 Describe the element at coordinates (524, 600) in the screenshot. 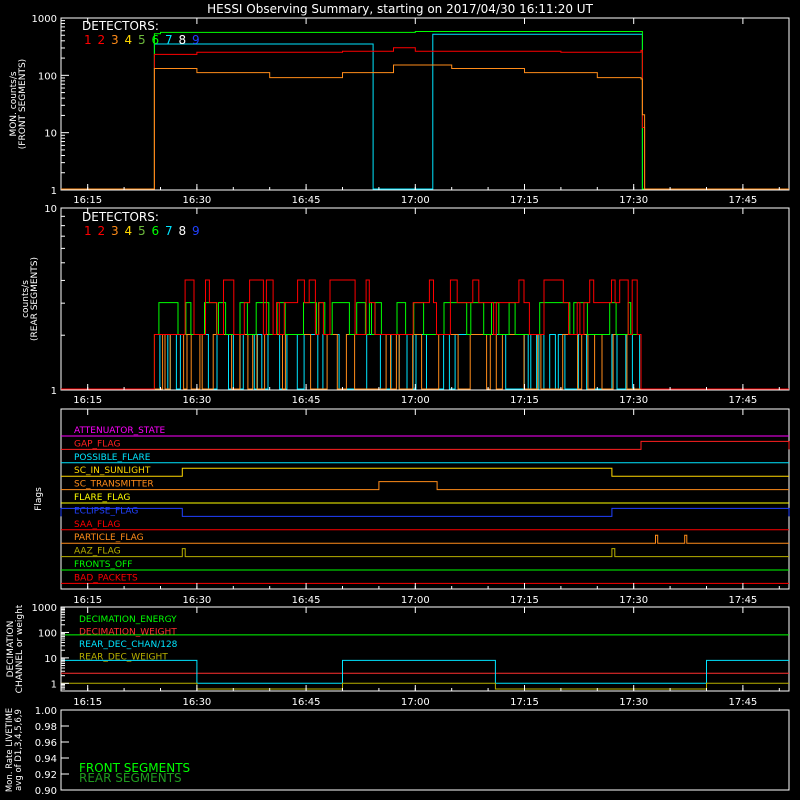

I see `flags-xtick-label: 17:15` at that location.